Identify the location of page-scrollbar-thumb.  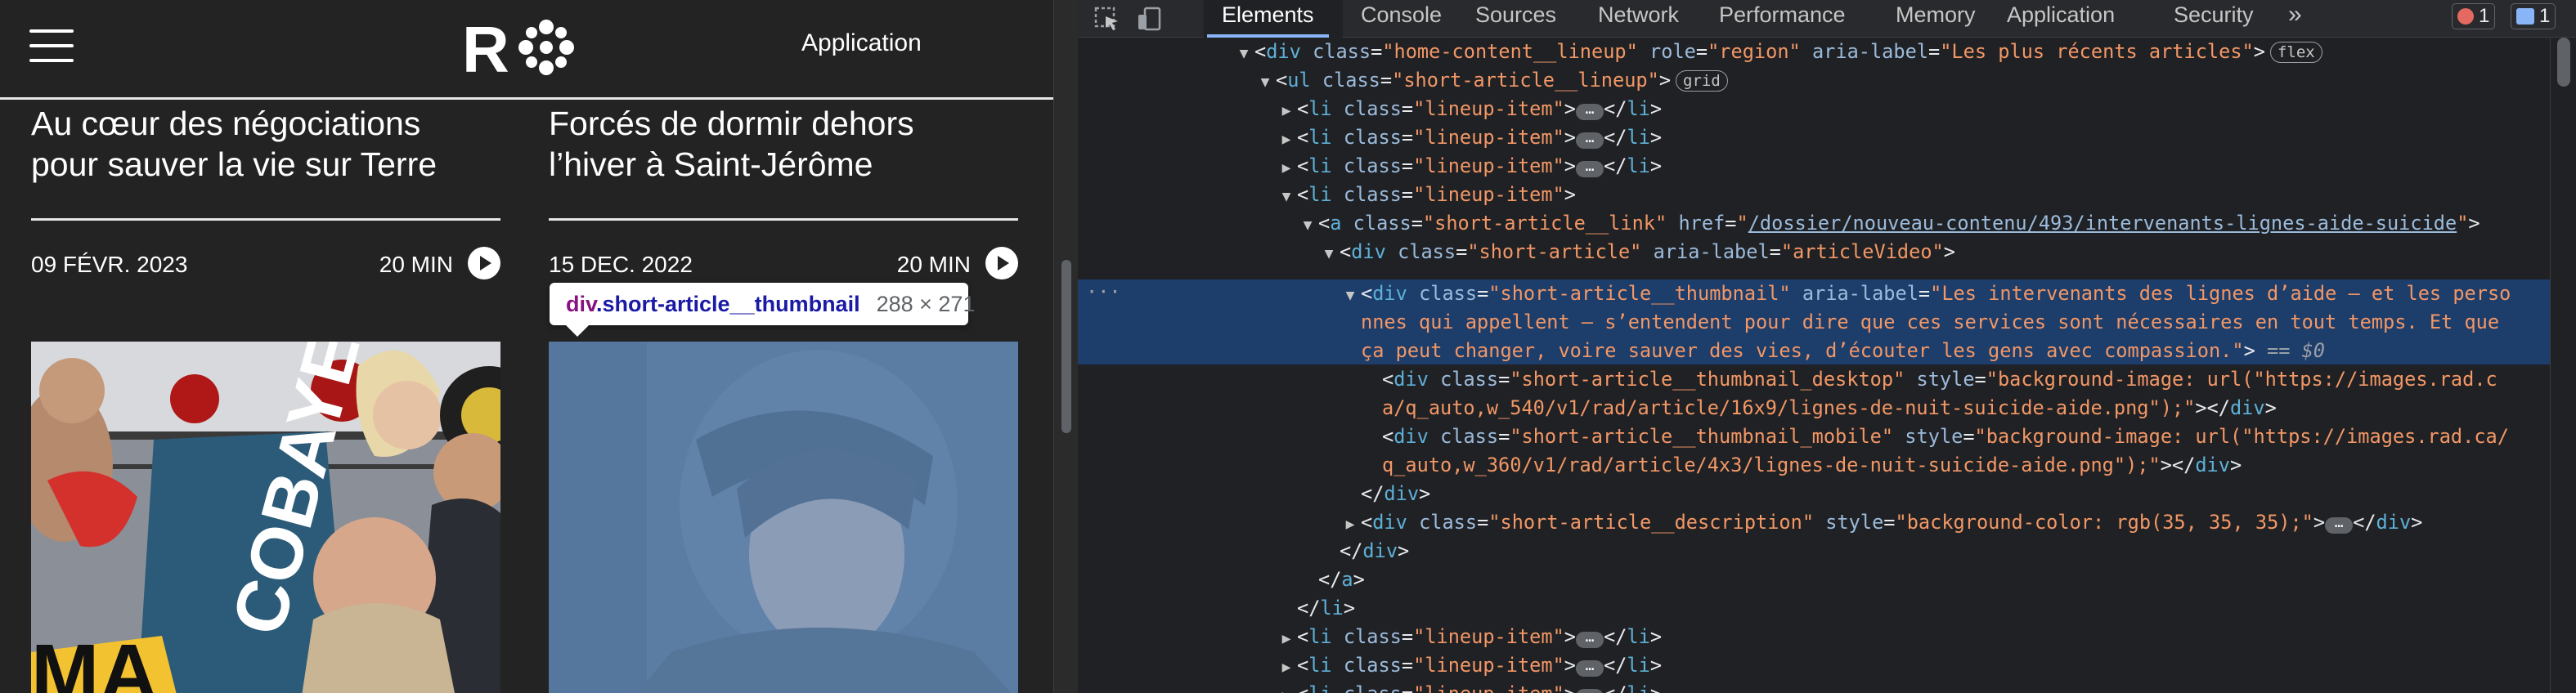
(1066, 346).